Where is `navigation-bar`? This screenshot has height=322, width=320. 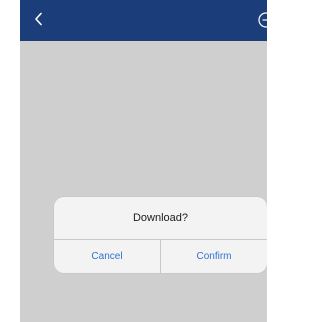
navigation-bar is located at coordinates (143, 20).